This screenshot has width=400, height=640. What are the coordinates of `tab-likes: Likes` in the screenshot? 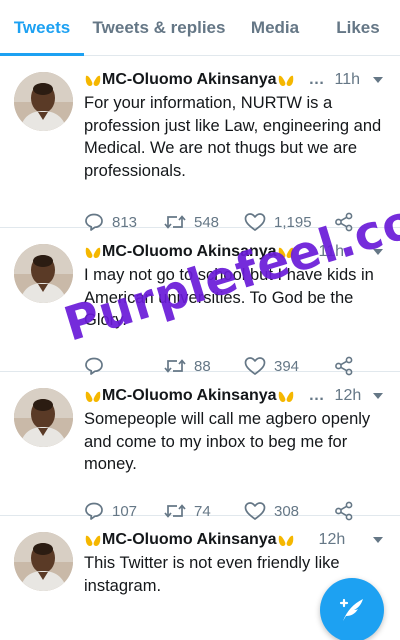 It's located at (358, 27).